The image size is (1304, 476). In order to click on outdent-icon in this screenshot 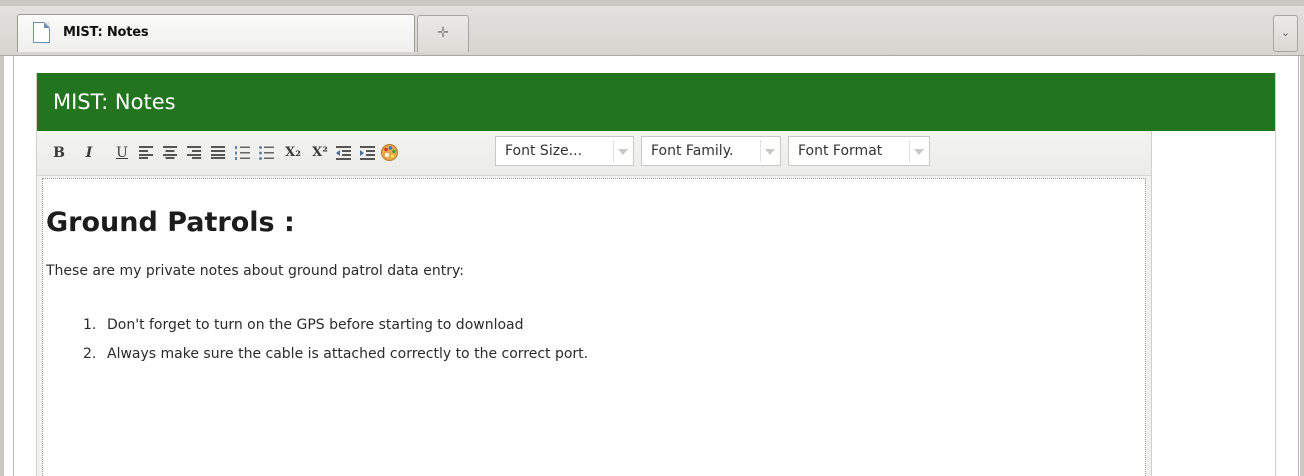, I will do `click(343, 153)`.